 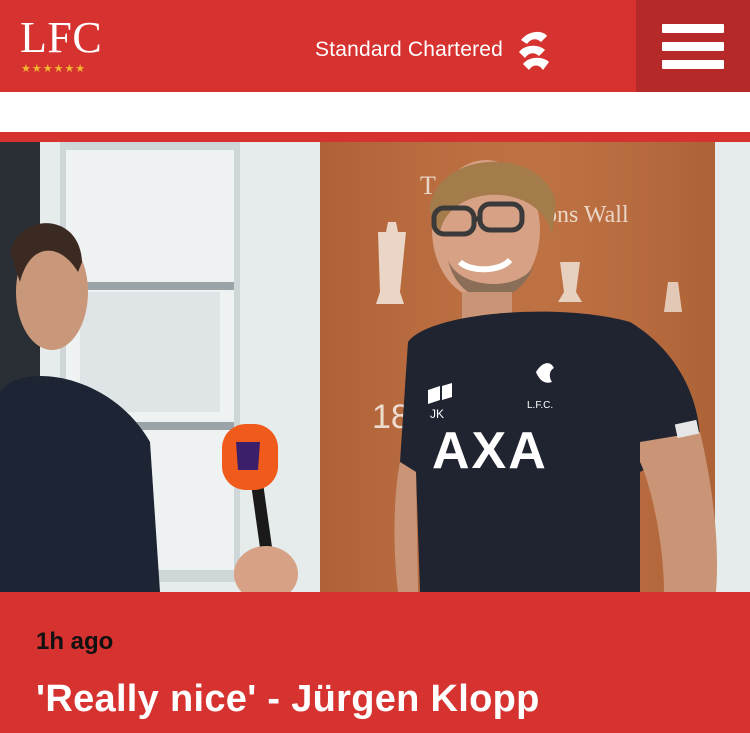 I want to click on lfc-logo: LFC ★★★★★★, so click(x=61, y=44).